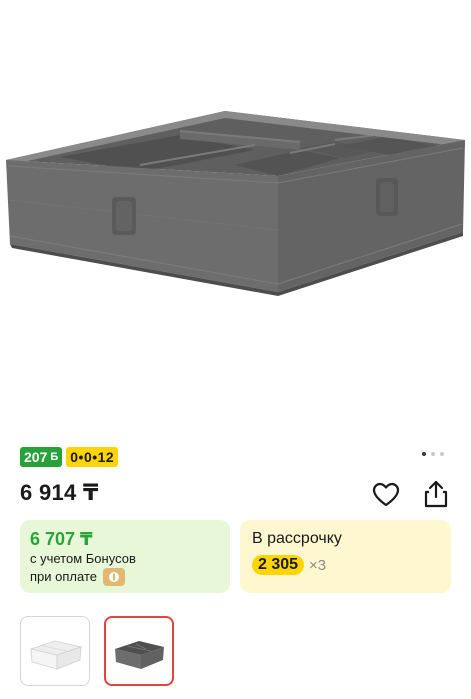 The width and height of the screenshot is (471, 699). I want to click on share-button, so click(436, 494).